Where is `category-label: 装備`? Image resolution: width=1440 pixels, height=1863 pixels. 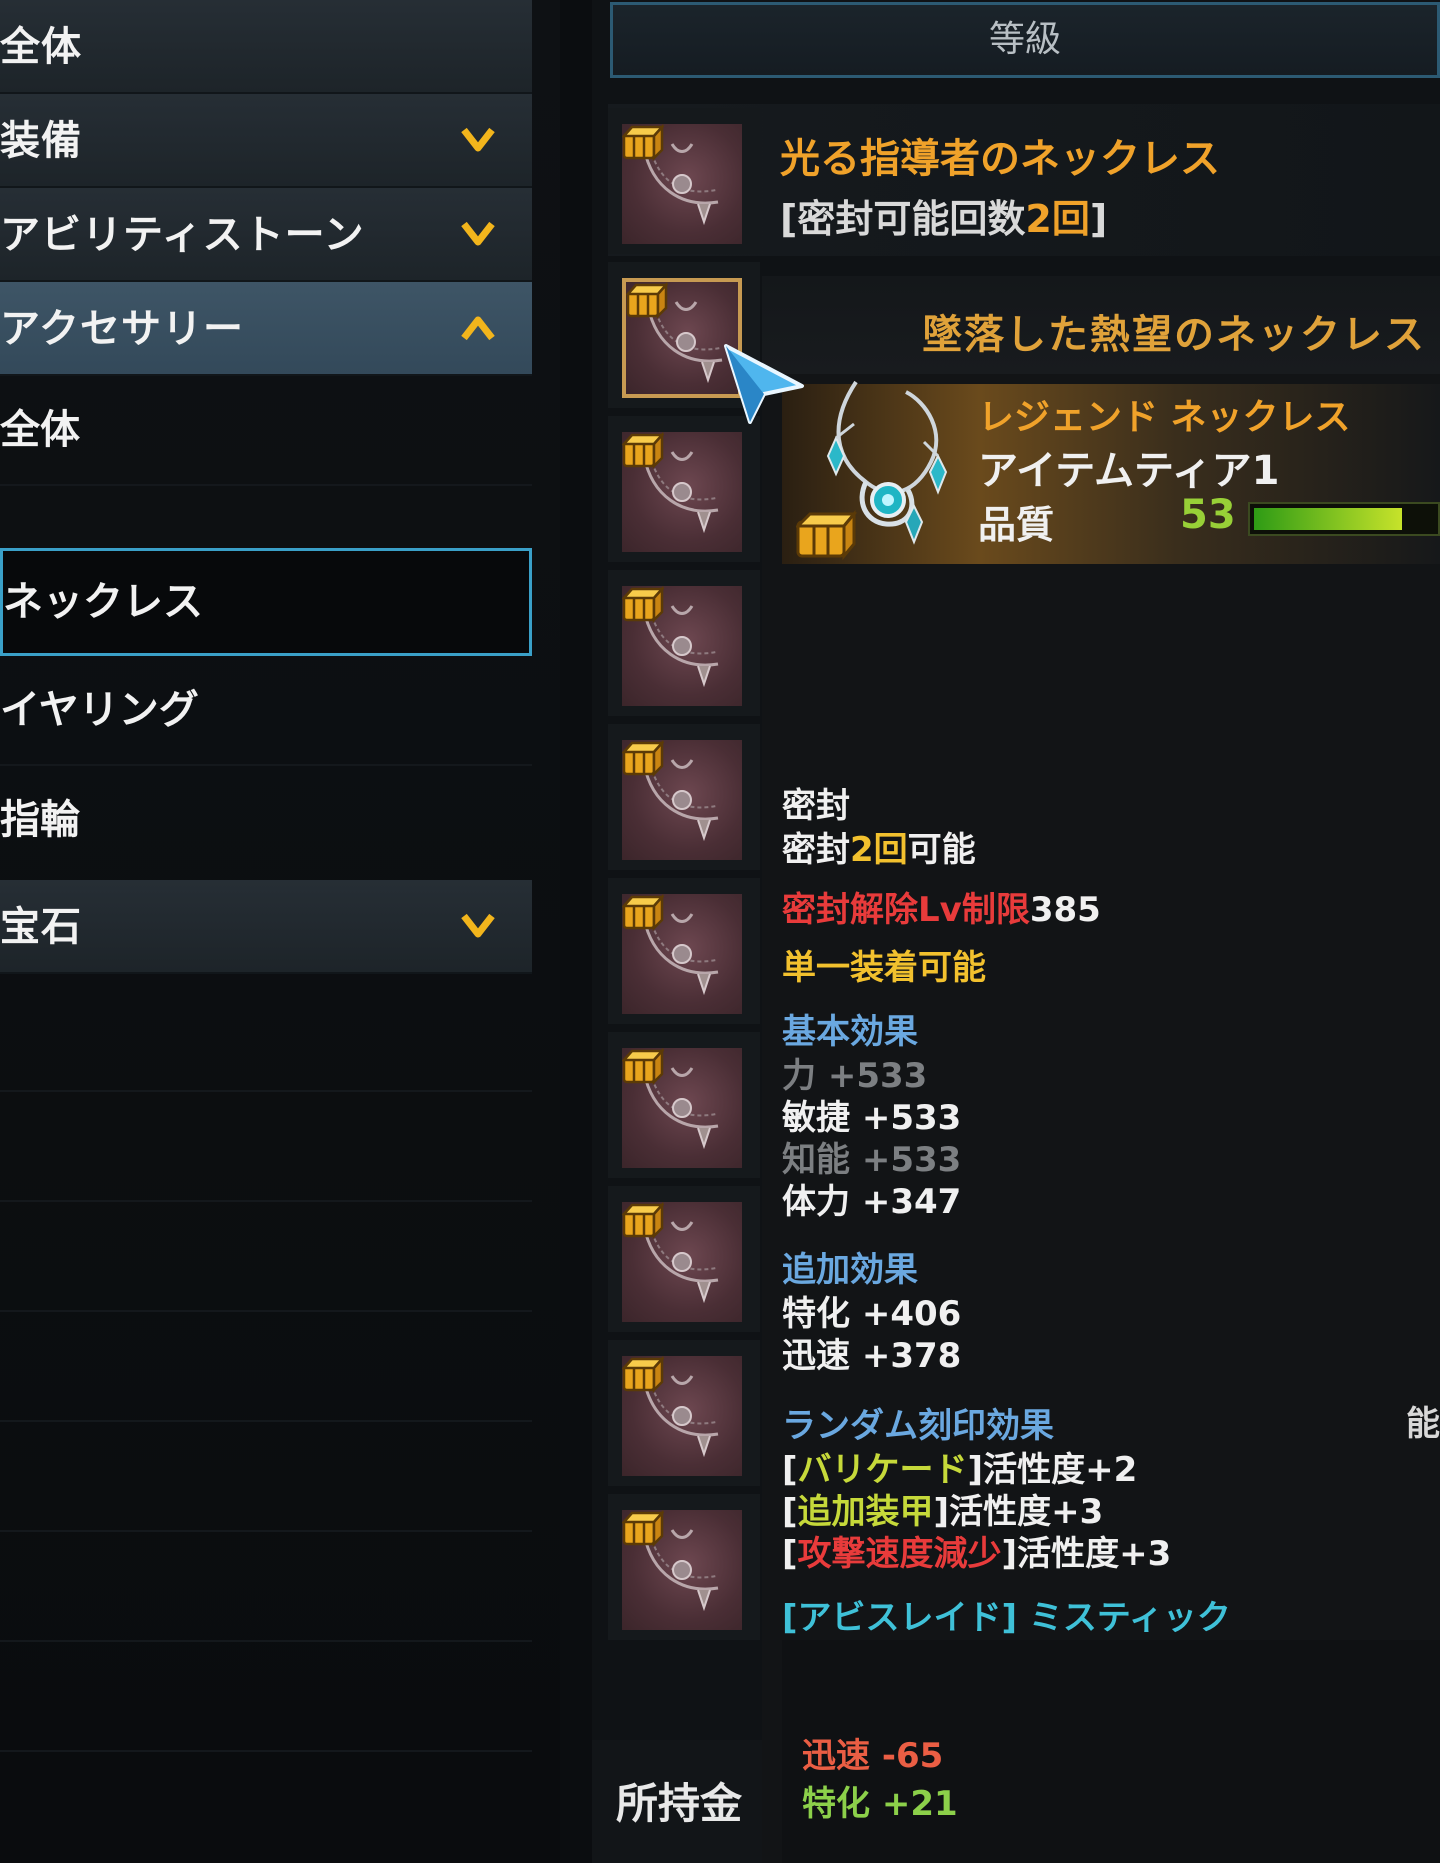 category-label: 装備 is located at coordinates (41, 141).